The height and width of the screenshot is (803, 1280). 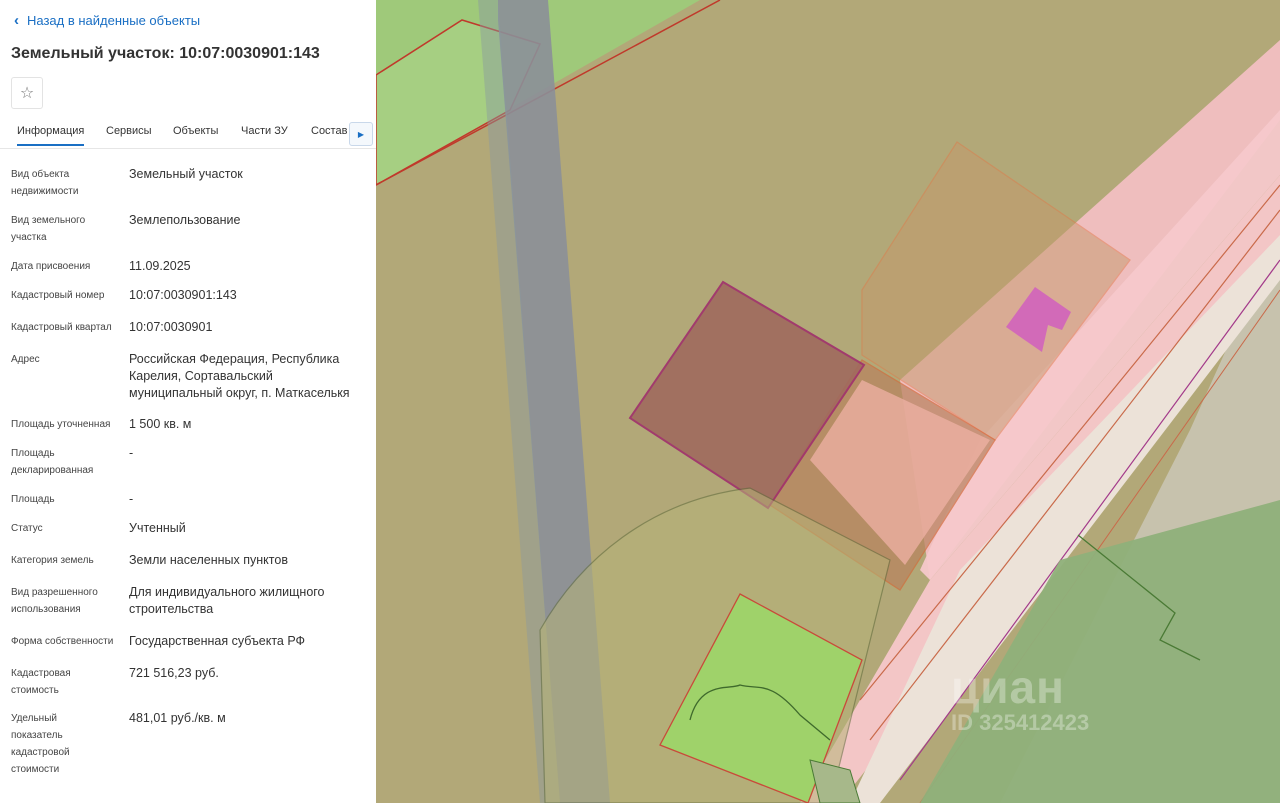 I want to click on back-link: ‹ Назад в найденные объекты, so click(x=107, y=20).